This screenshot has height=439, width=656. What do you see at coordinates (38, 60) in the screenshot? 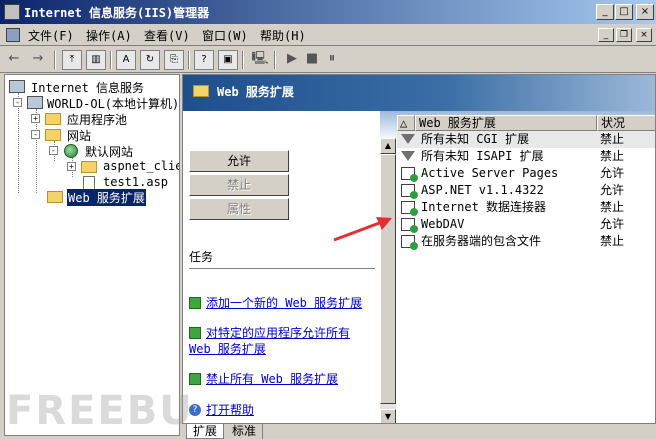
I see `forward-arrow-icon: →` at bounding box center [38, 60].